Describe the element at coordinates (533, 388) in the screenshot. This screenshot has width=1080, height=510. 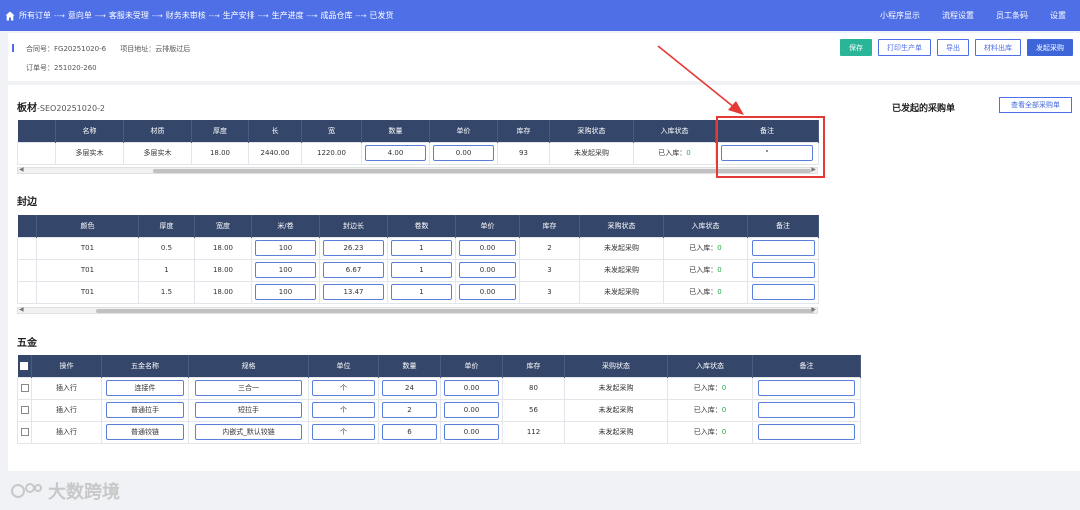
I see `cell-stock: 80` at that location.